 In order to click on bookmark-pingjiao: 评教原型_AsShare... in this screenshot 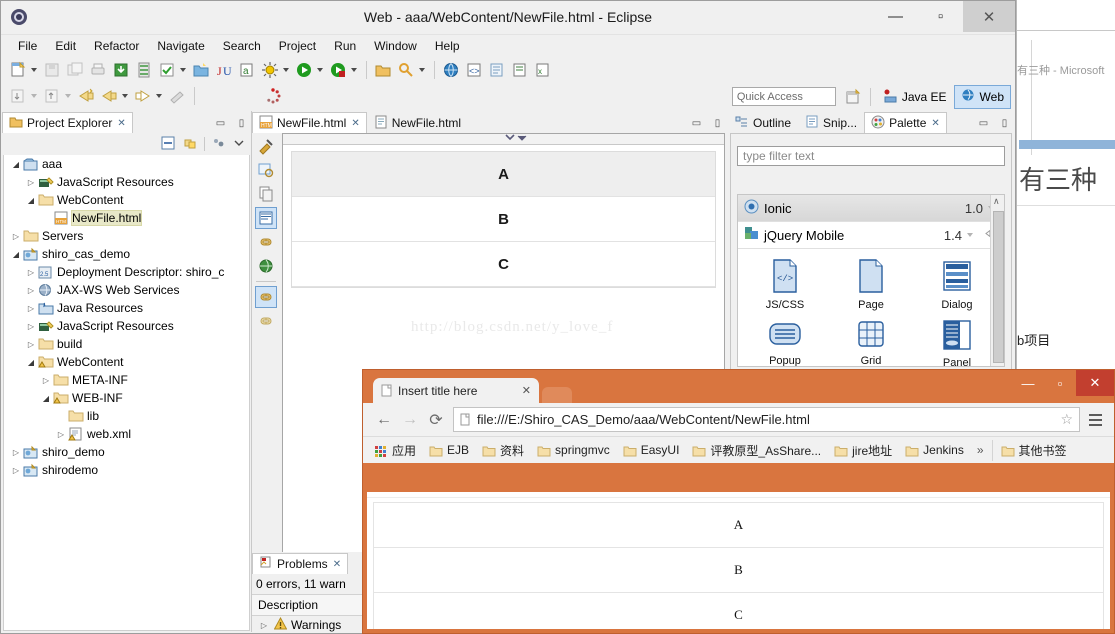, I will do `click(756, 450)`.